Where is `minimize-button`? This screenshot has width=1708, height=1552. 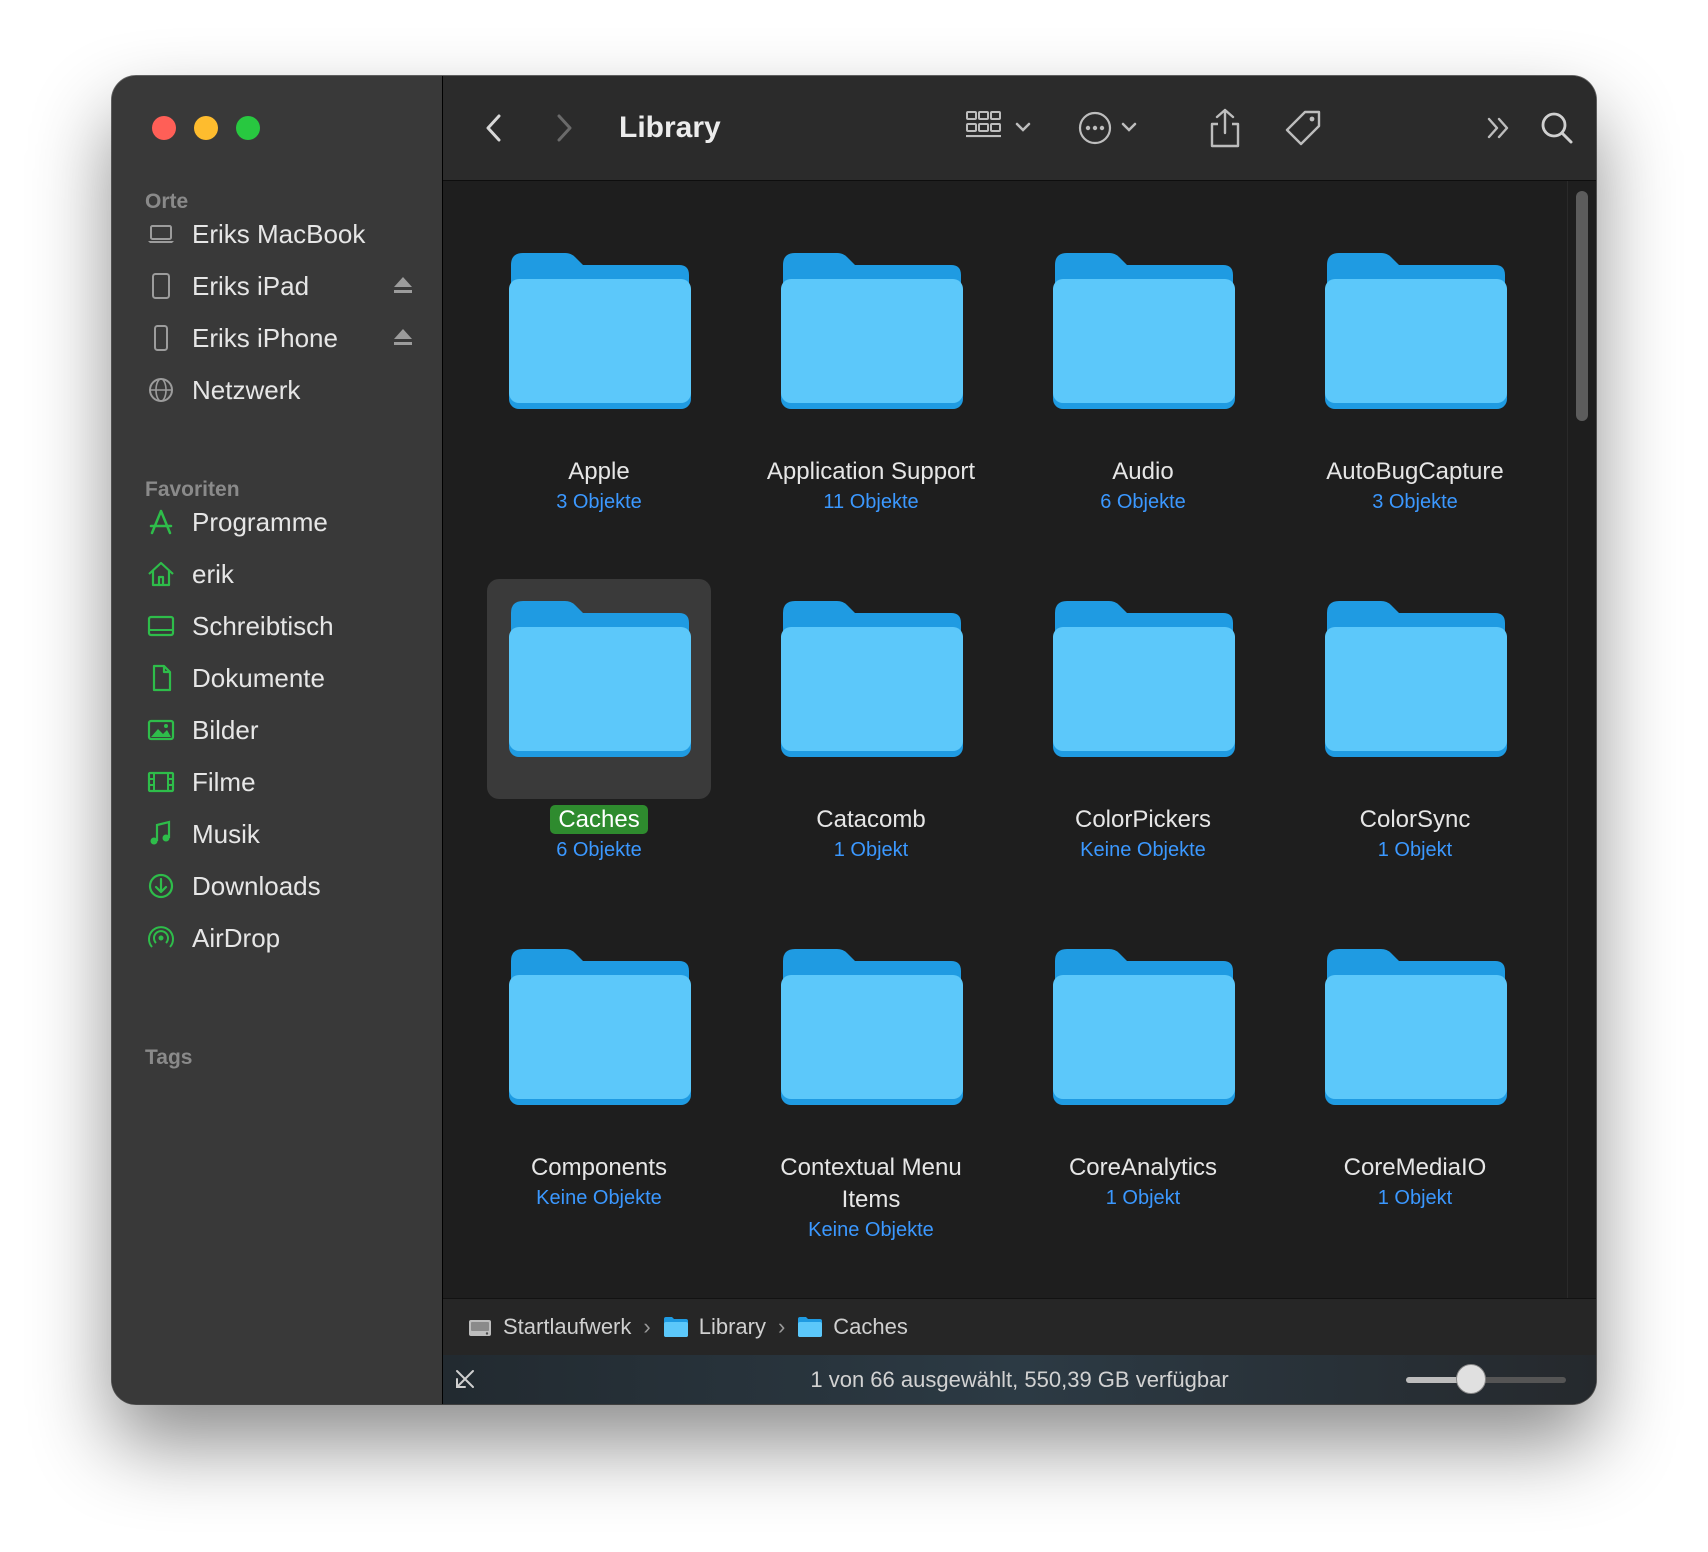 minimize-button is located at coordinates (206, 128).